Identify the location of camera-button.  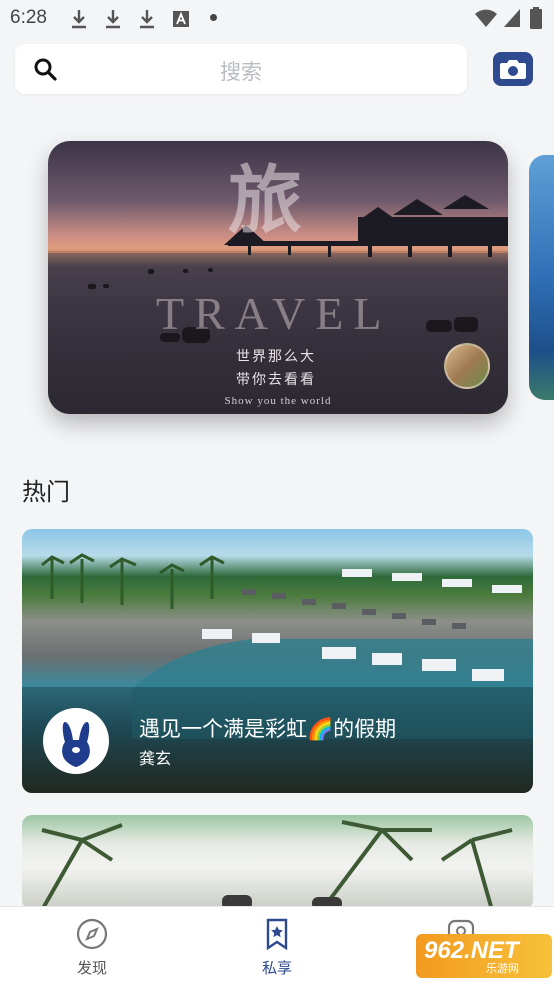
(513, 69).